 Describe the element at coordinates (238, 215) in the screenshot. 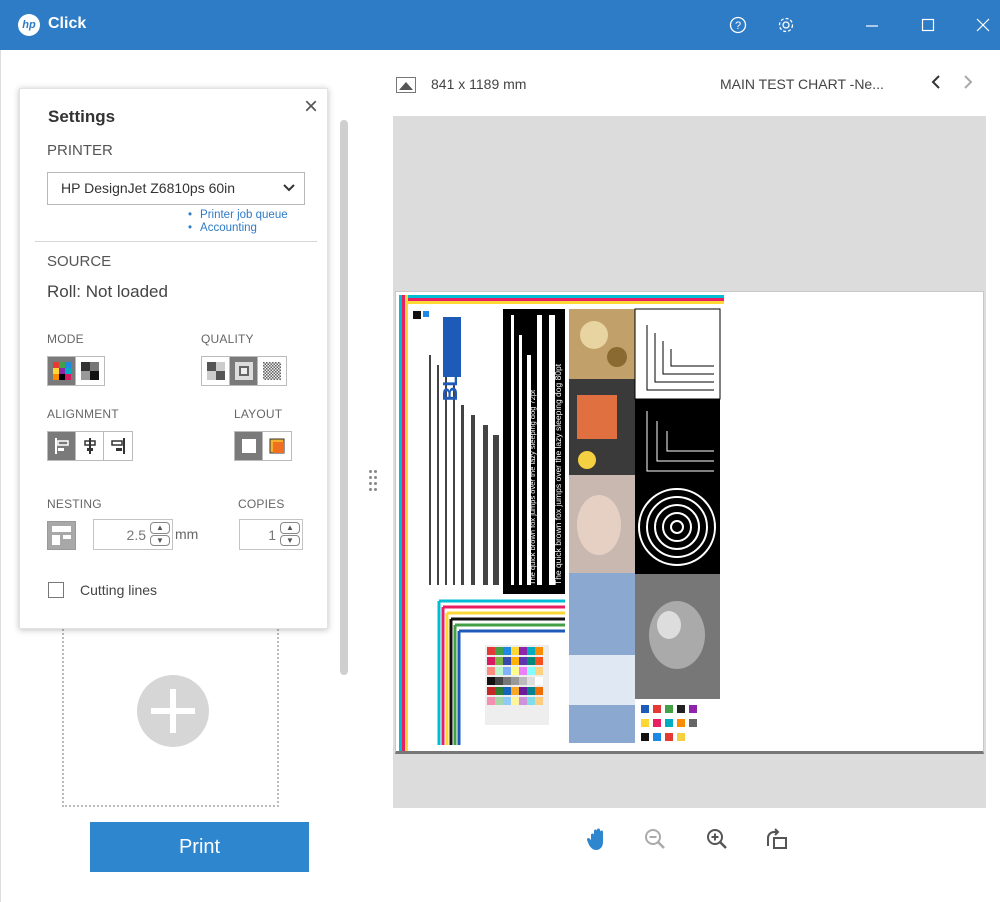

I see `printer-job-queue-link: Printer job queue` at that location.